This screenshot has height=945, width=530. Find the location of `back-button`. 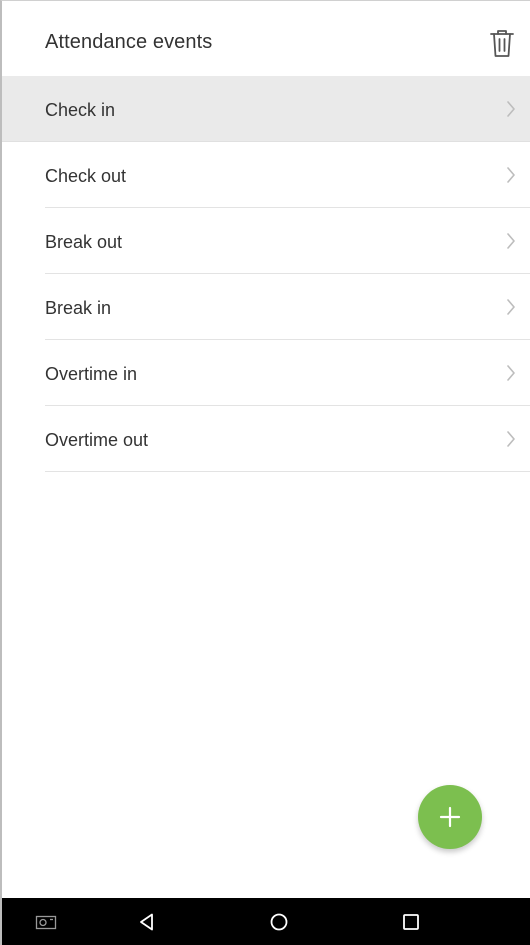

back-button is located at coordinates (147, 921).